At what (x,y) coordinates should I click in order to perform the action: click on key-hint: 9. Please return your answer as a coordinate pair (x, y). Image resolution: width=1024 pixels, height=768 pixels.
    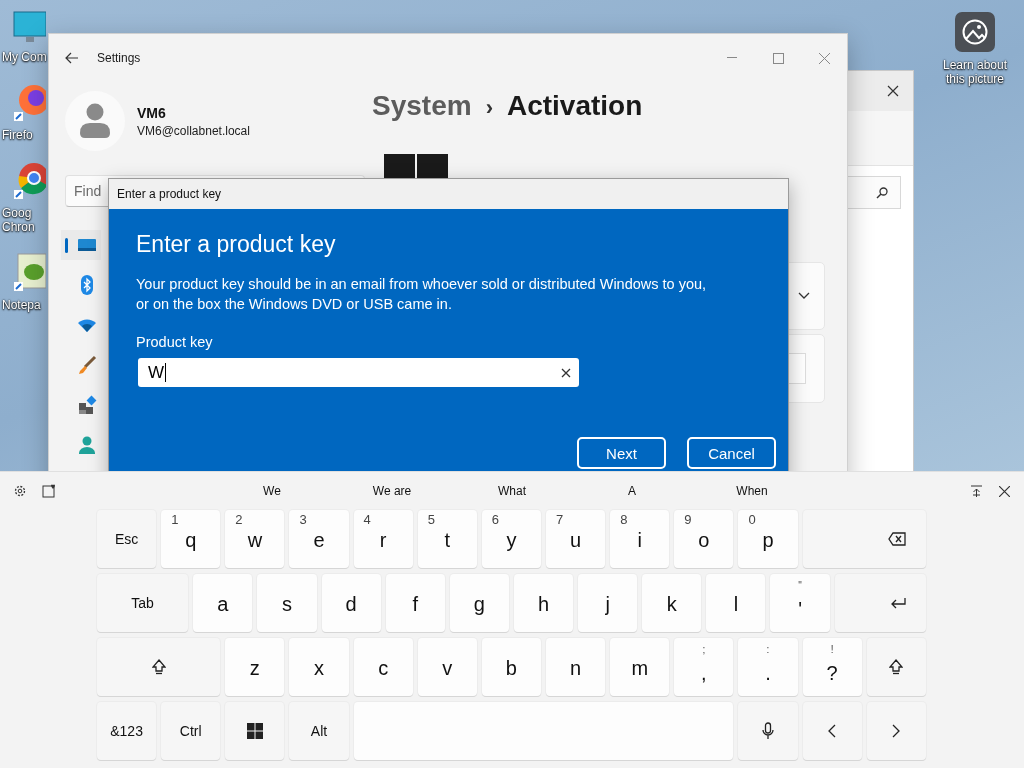
    Looking at the image, I should click on (688, 519).